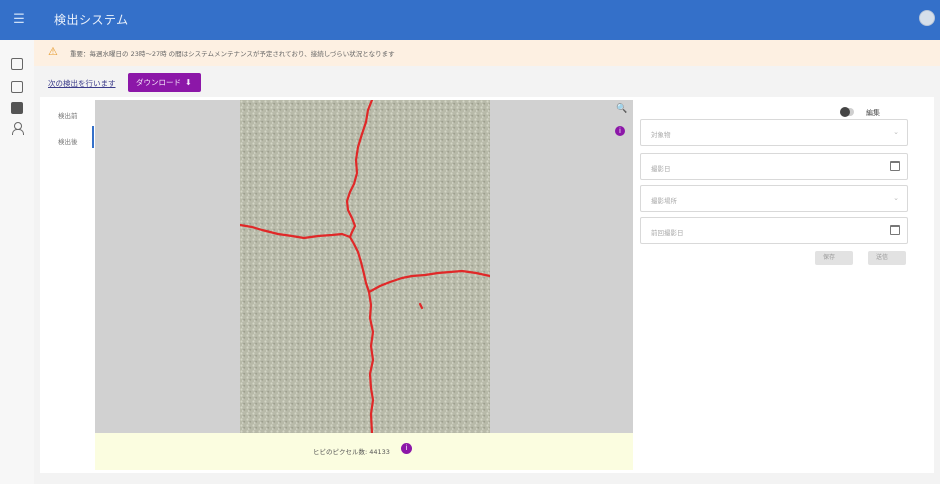 The image size is (940, 484). What do you see at coordinates (17, 262) in the screenshot?
I see `side-rail` at bounding box center [17, 262].